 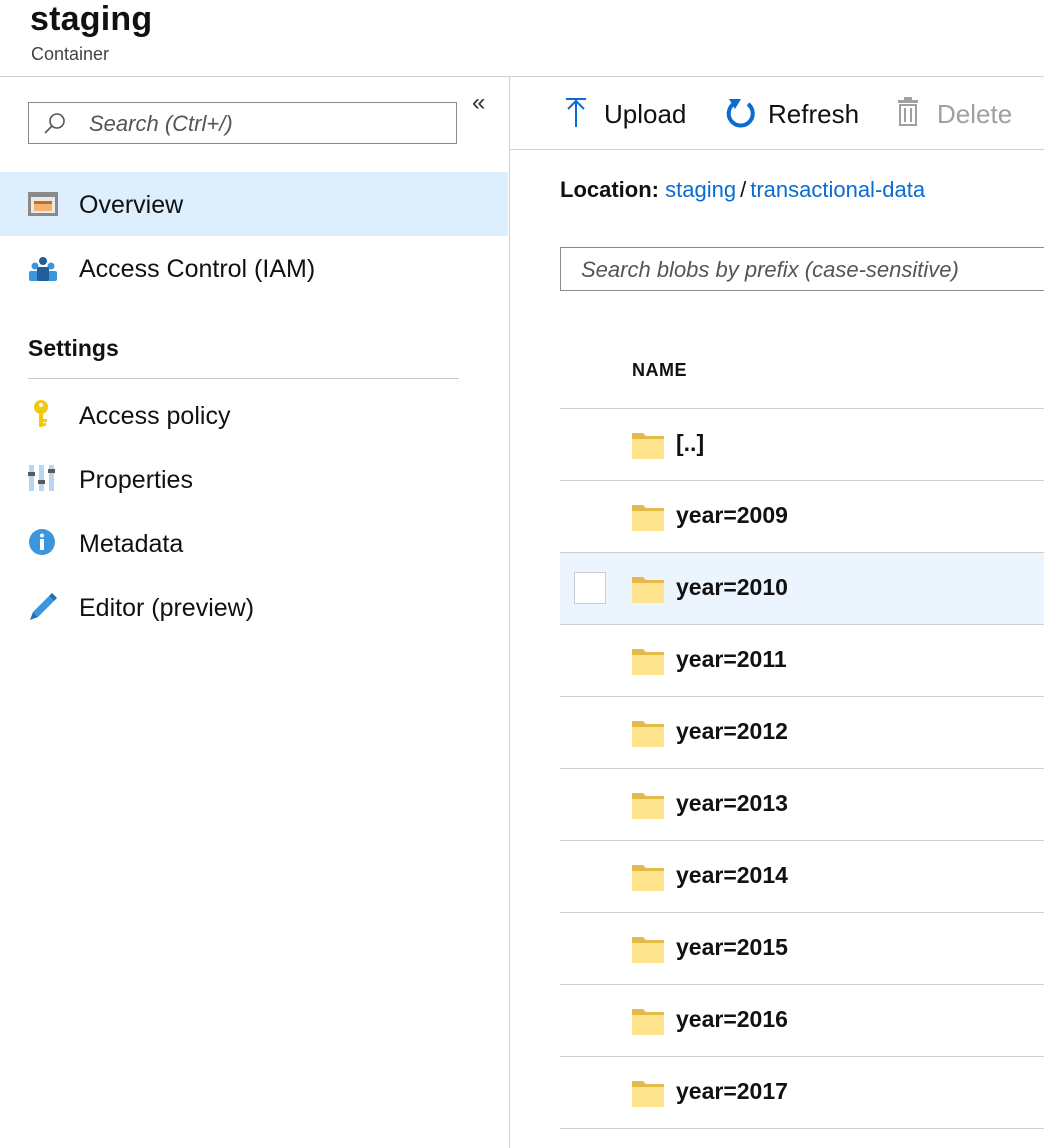 What do you see at coordinates (732, 587) in the screenshot?
I see `row-name: year=2010` at bounding box center [732, 587].